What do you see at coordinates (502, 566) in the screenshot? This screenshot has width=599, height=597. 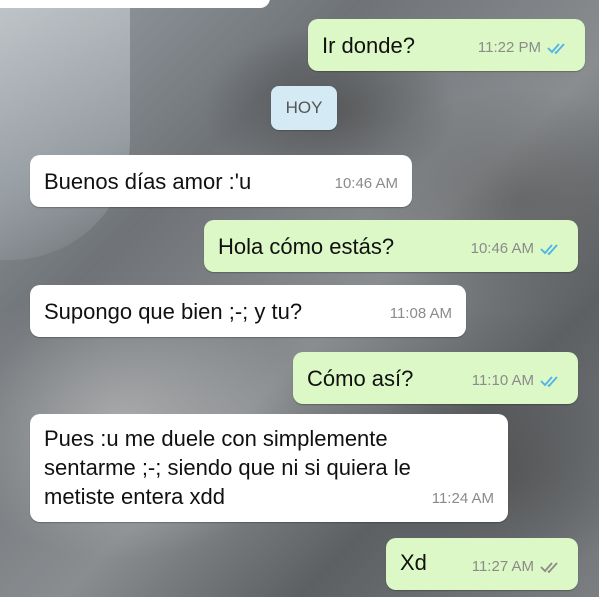 I see `message-time: 11:27 AM` at bounding box center [502, 566].